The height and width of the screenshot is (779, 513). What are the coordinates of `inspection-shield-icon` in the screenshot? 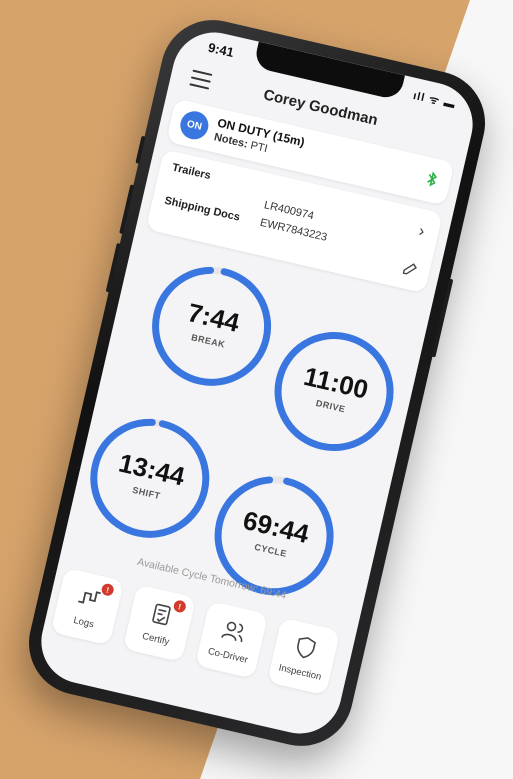 It's located at (306, 647).